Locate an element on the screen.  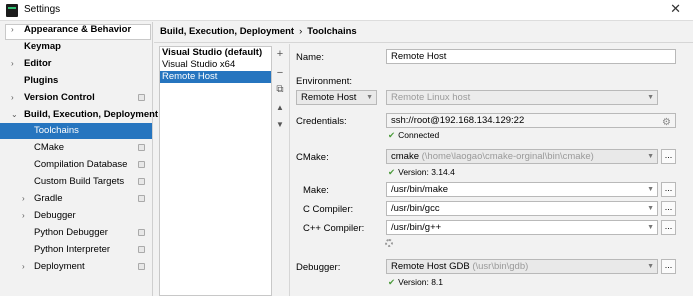
cpp-compiler-label: C++ Compiler: is located at coordinates (334, 228).